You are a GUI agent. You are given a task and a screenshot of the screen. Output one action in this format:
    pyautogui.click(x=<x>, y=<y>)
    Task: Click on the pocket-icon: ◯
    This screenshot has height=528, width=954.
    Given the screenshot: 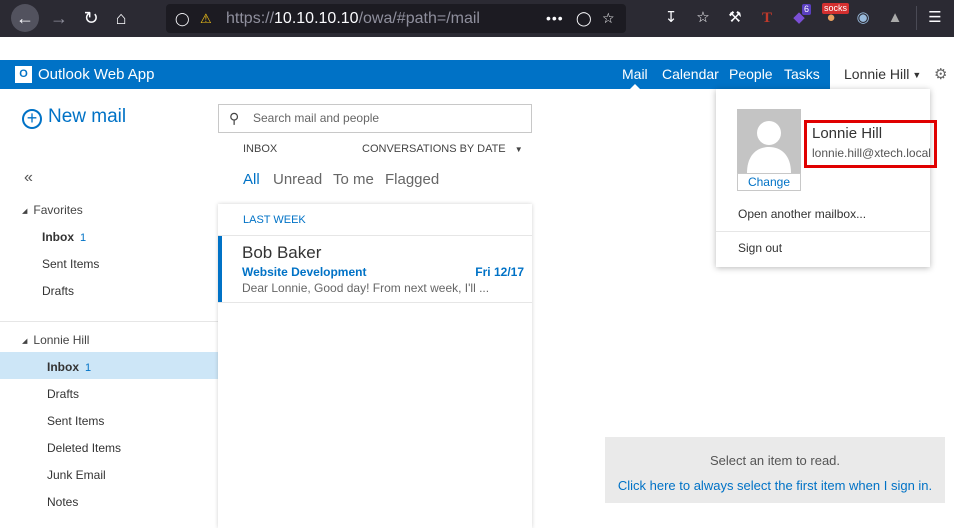 What is the action you would take?
    pyautogui.click(x=584, y=18)
    